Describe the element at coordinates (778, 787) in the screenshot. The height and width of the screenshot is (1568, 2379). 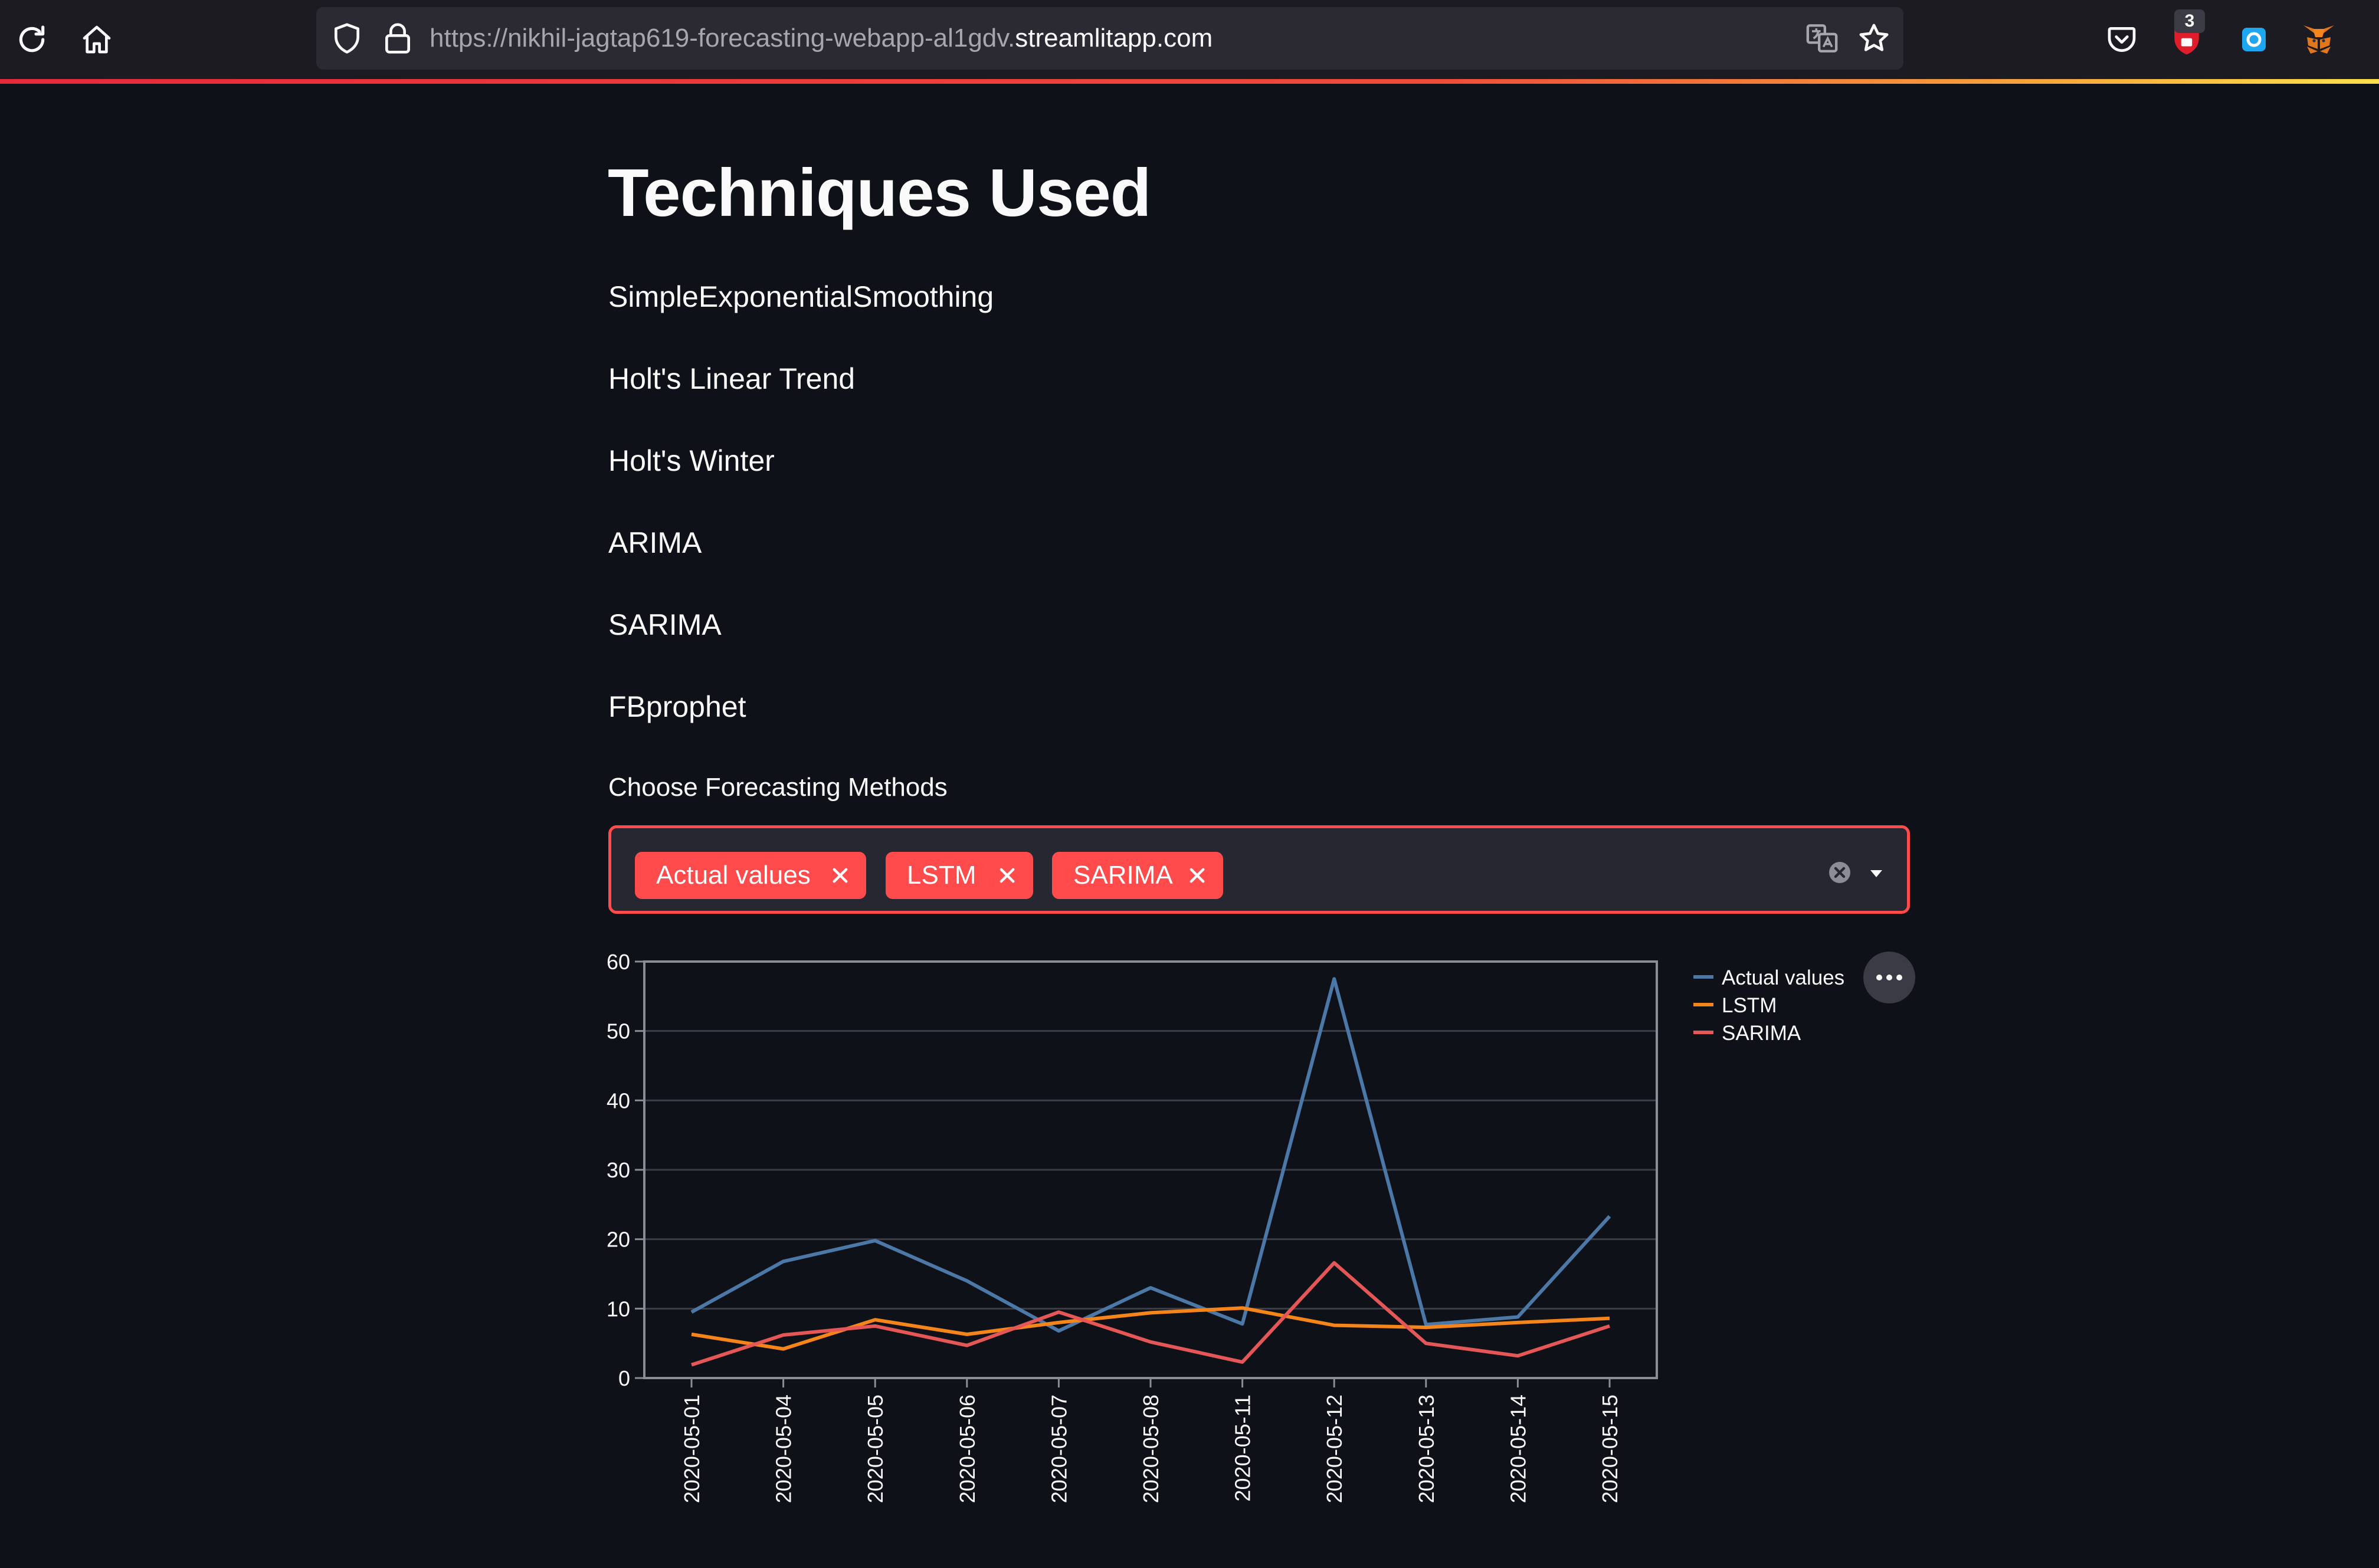
I see `multiselect-label: Choose Forecasting Methods` at that location.